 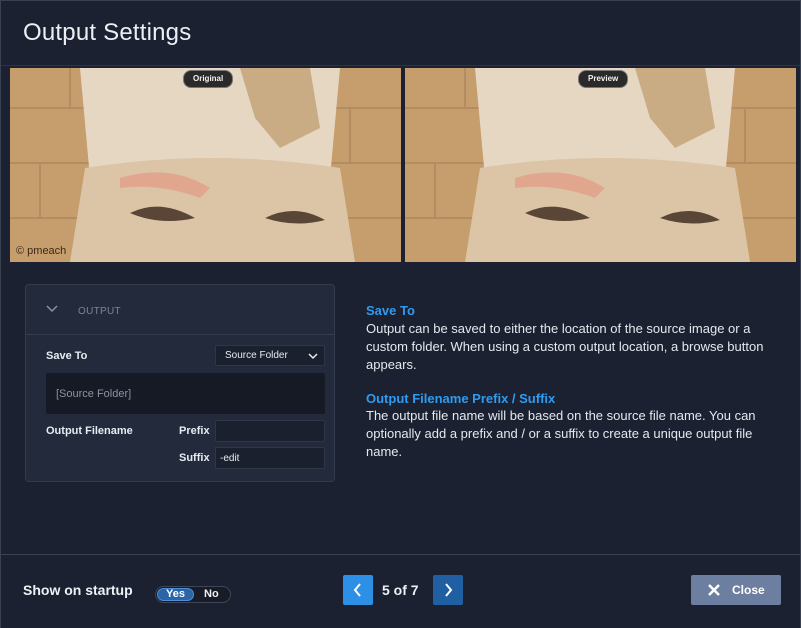 What do you see at coordinates (270, 458) in the screenshot?
I see `suffix-input` at bounding box center [270, 458].